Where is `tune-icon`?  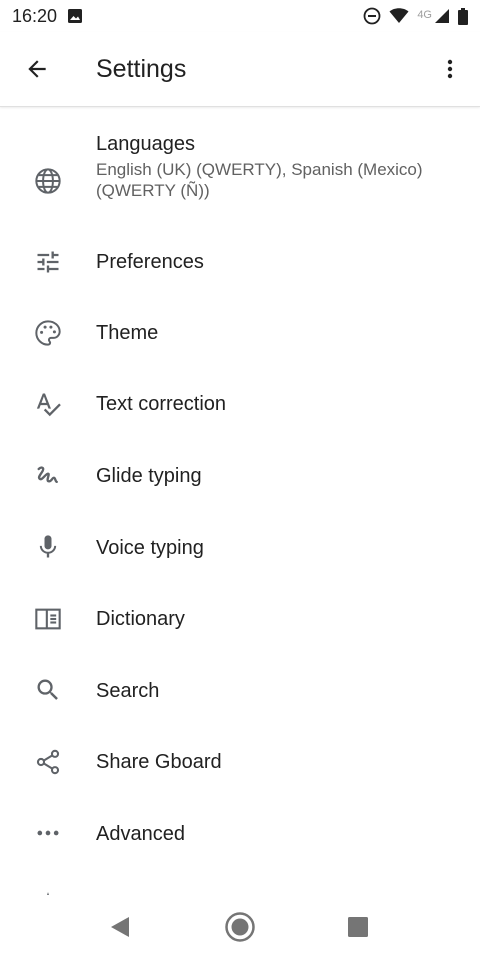
tune-icon is located at coordinates (48, 262).